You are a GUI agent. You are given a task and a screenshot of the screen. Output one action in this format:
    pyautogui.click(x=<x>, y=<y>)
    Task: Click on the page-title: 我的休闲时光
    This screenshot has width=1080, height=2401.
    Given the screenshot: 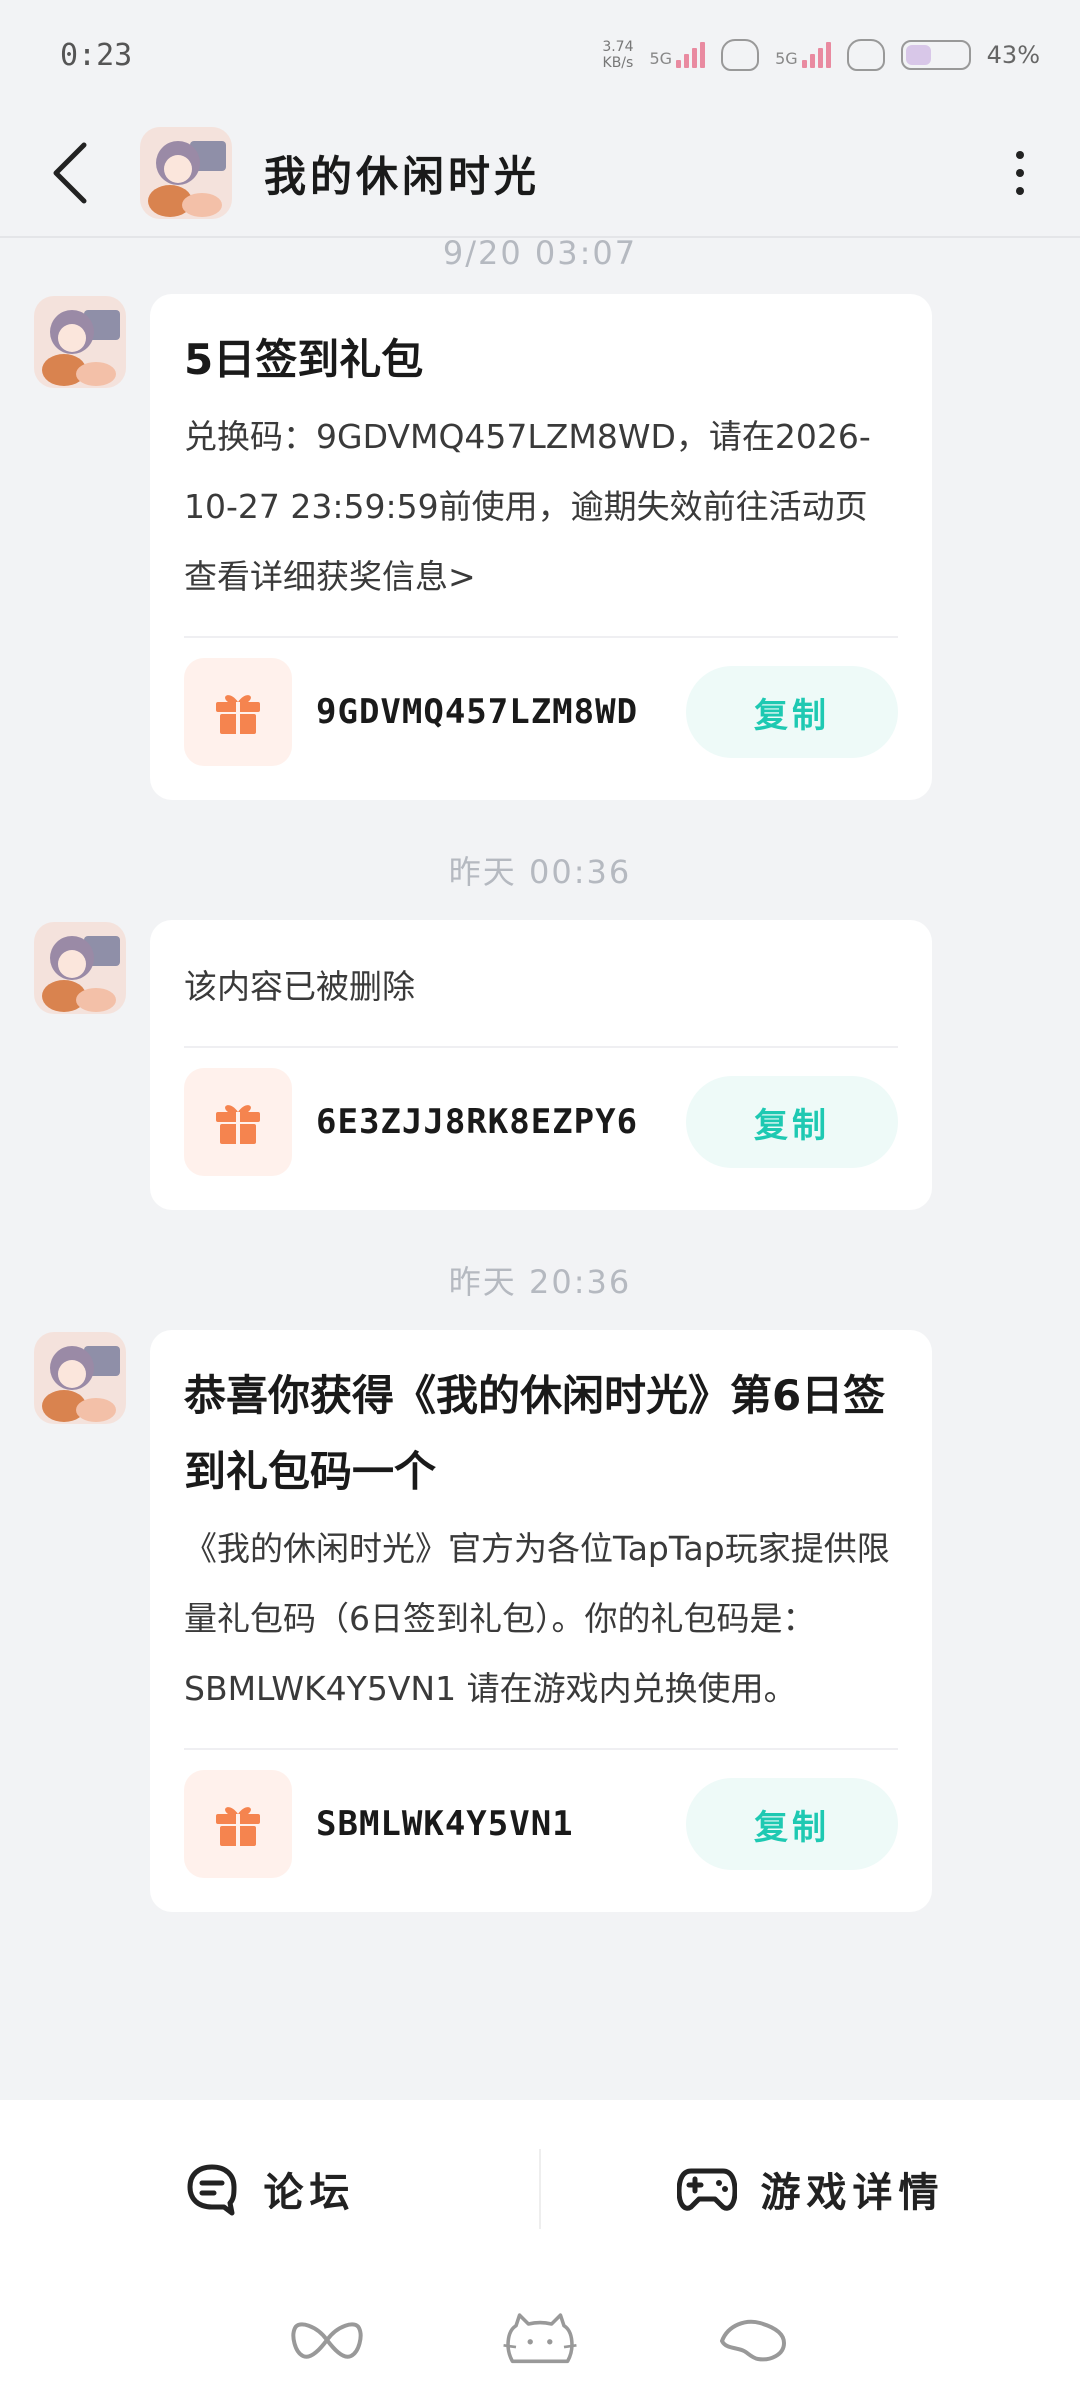 What is the action you would take?
    pyautogui.click(x=402, y=176)
    